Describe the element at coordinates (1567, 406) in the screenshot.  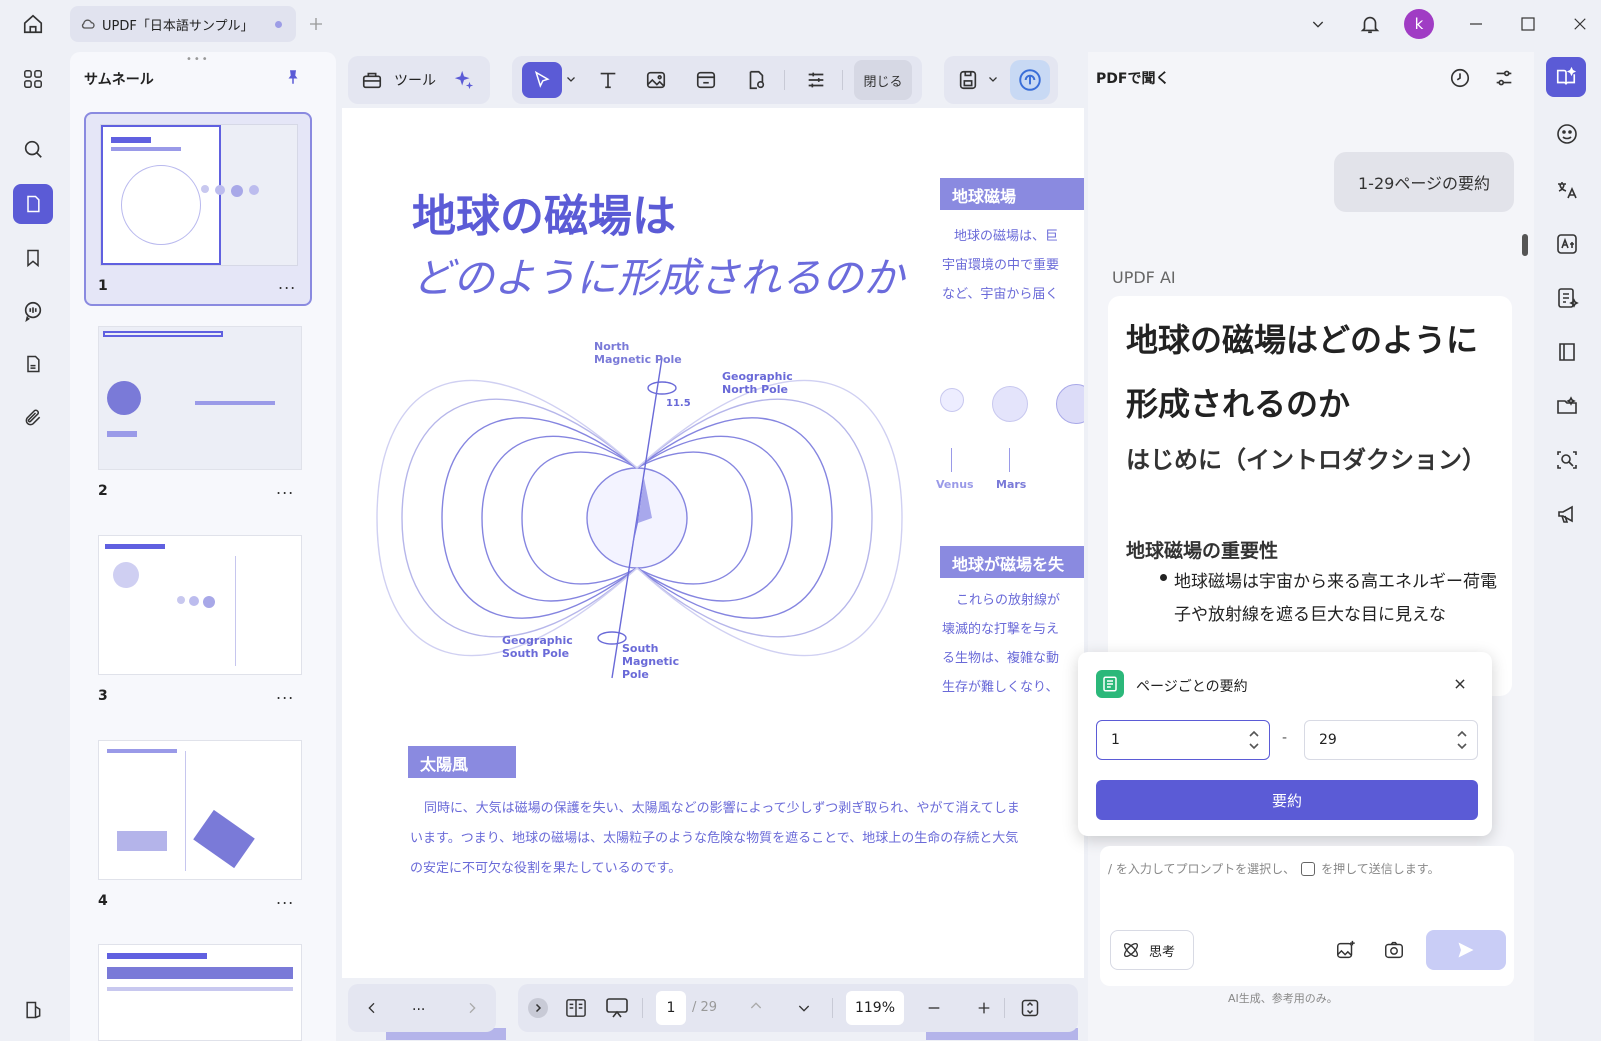
I see `folder-icon` at that location.